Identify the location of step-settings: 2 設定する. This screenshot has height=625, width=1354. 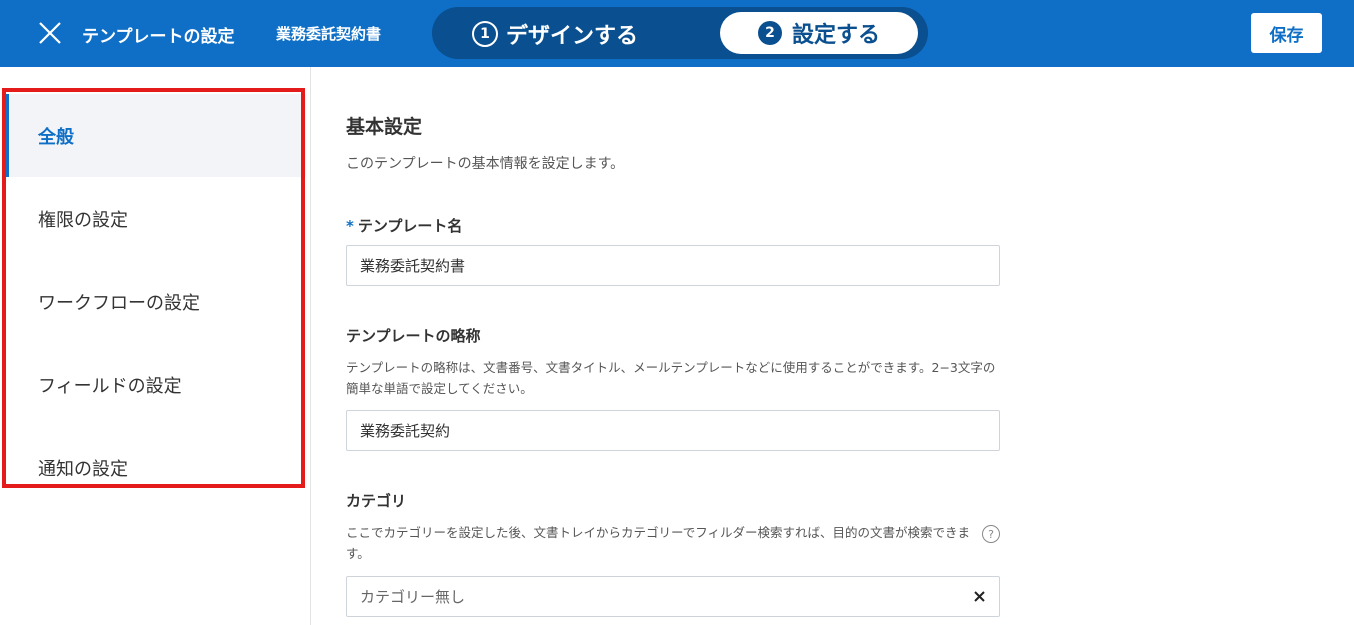
(819, 33).